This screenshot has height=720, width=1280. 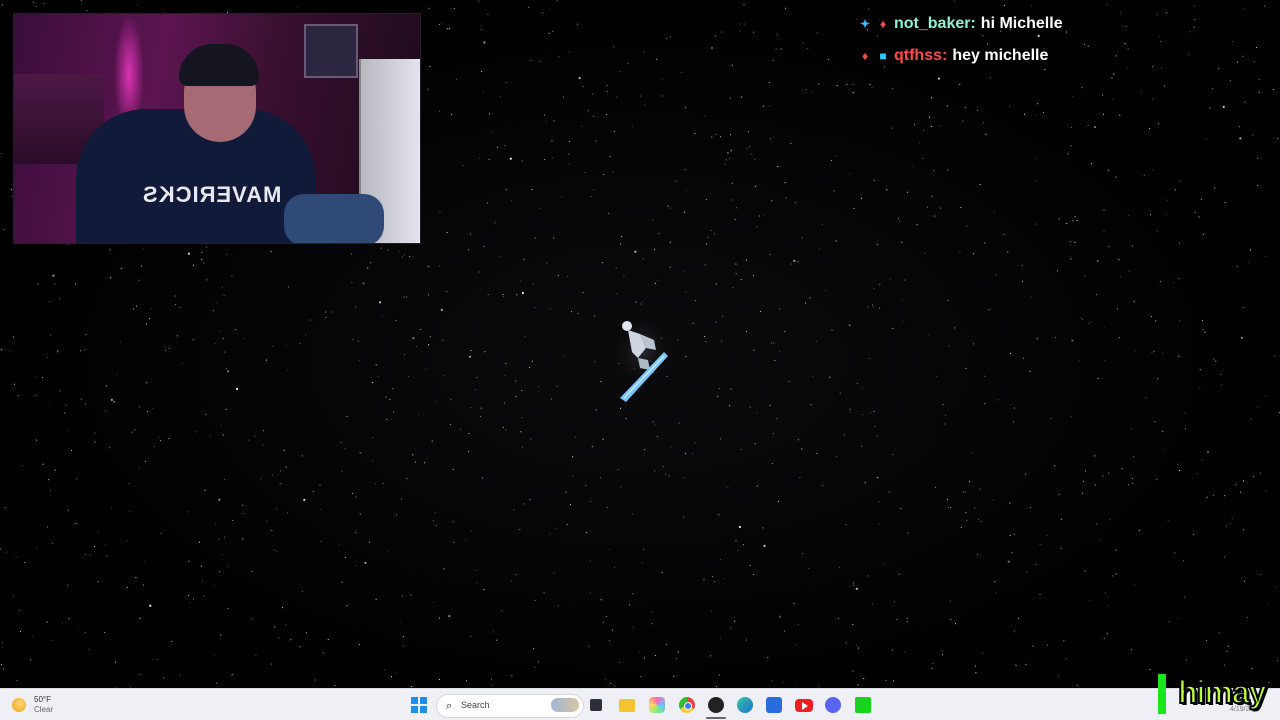 I want to click on taskbar-search-box: ⌕ Search, so click(x=510, y=706).